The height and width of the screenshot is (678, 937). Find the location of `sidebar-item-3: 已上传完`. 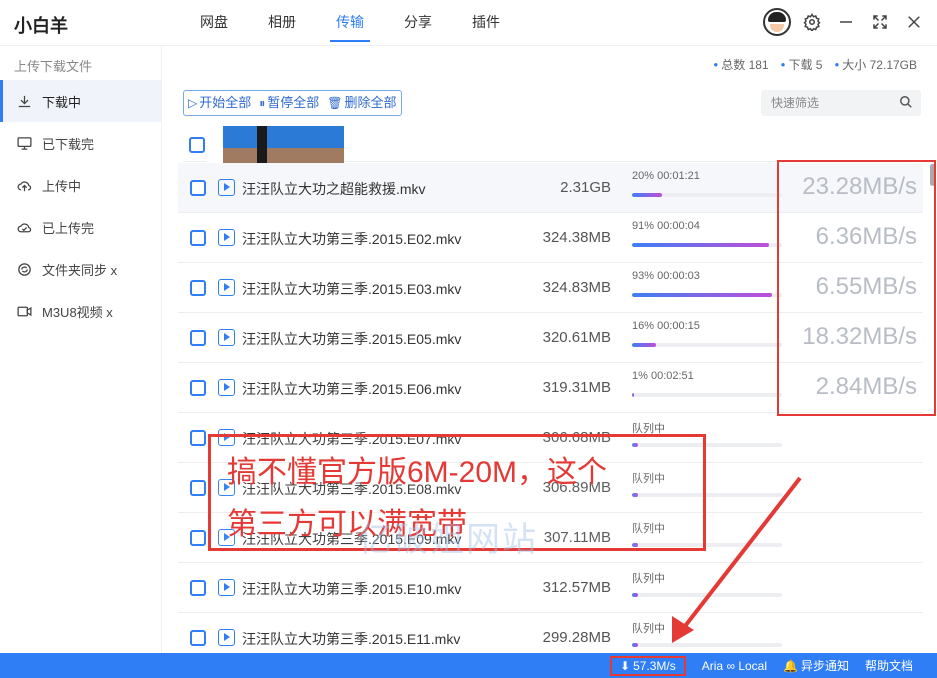

sidebar-item-3: 已上传完 is located at coordinates (80, 227).